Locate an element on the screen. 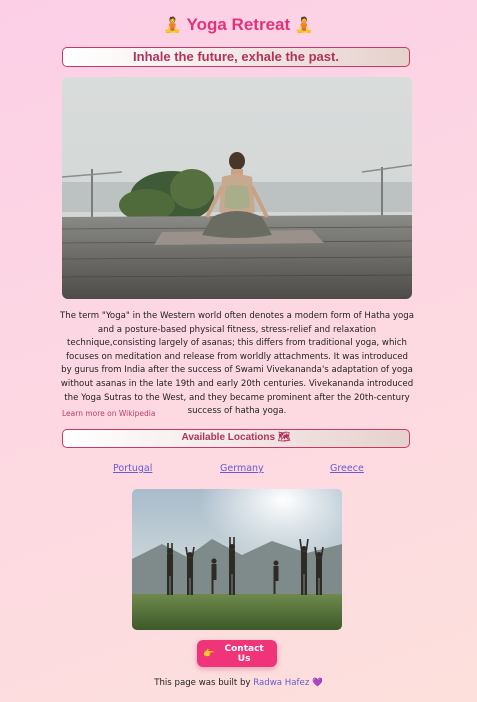  group-yoga-image is located at coordinates (237, 559).